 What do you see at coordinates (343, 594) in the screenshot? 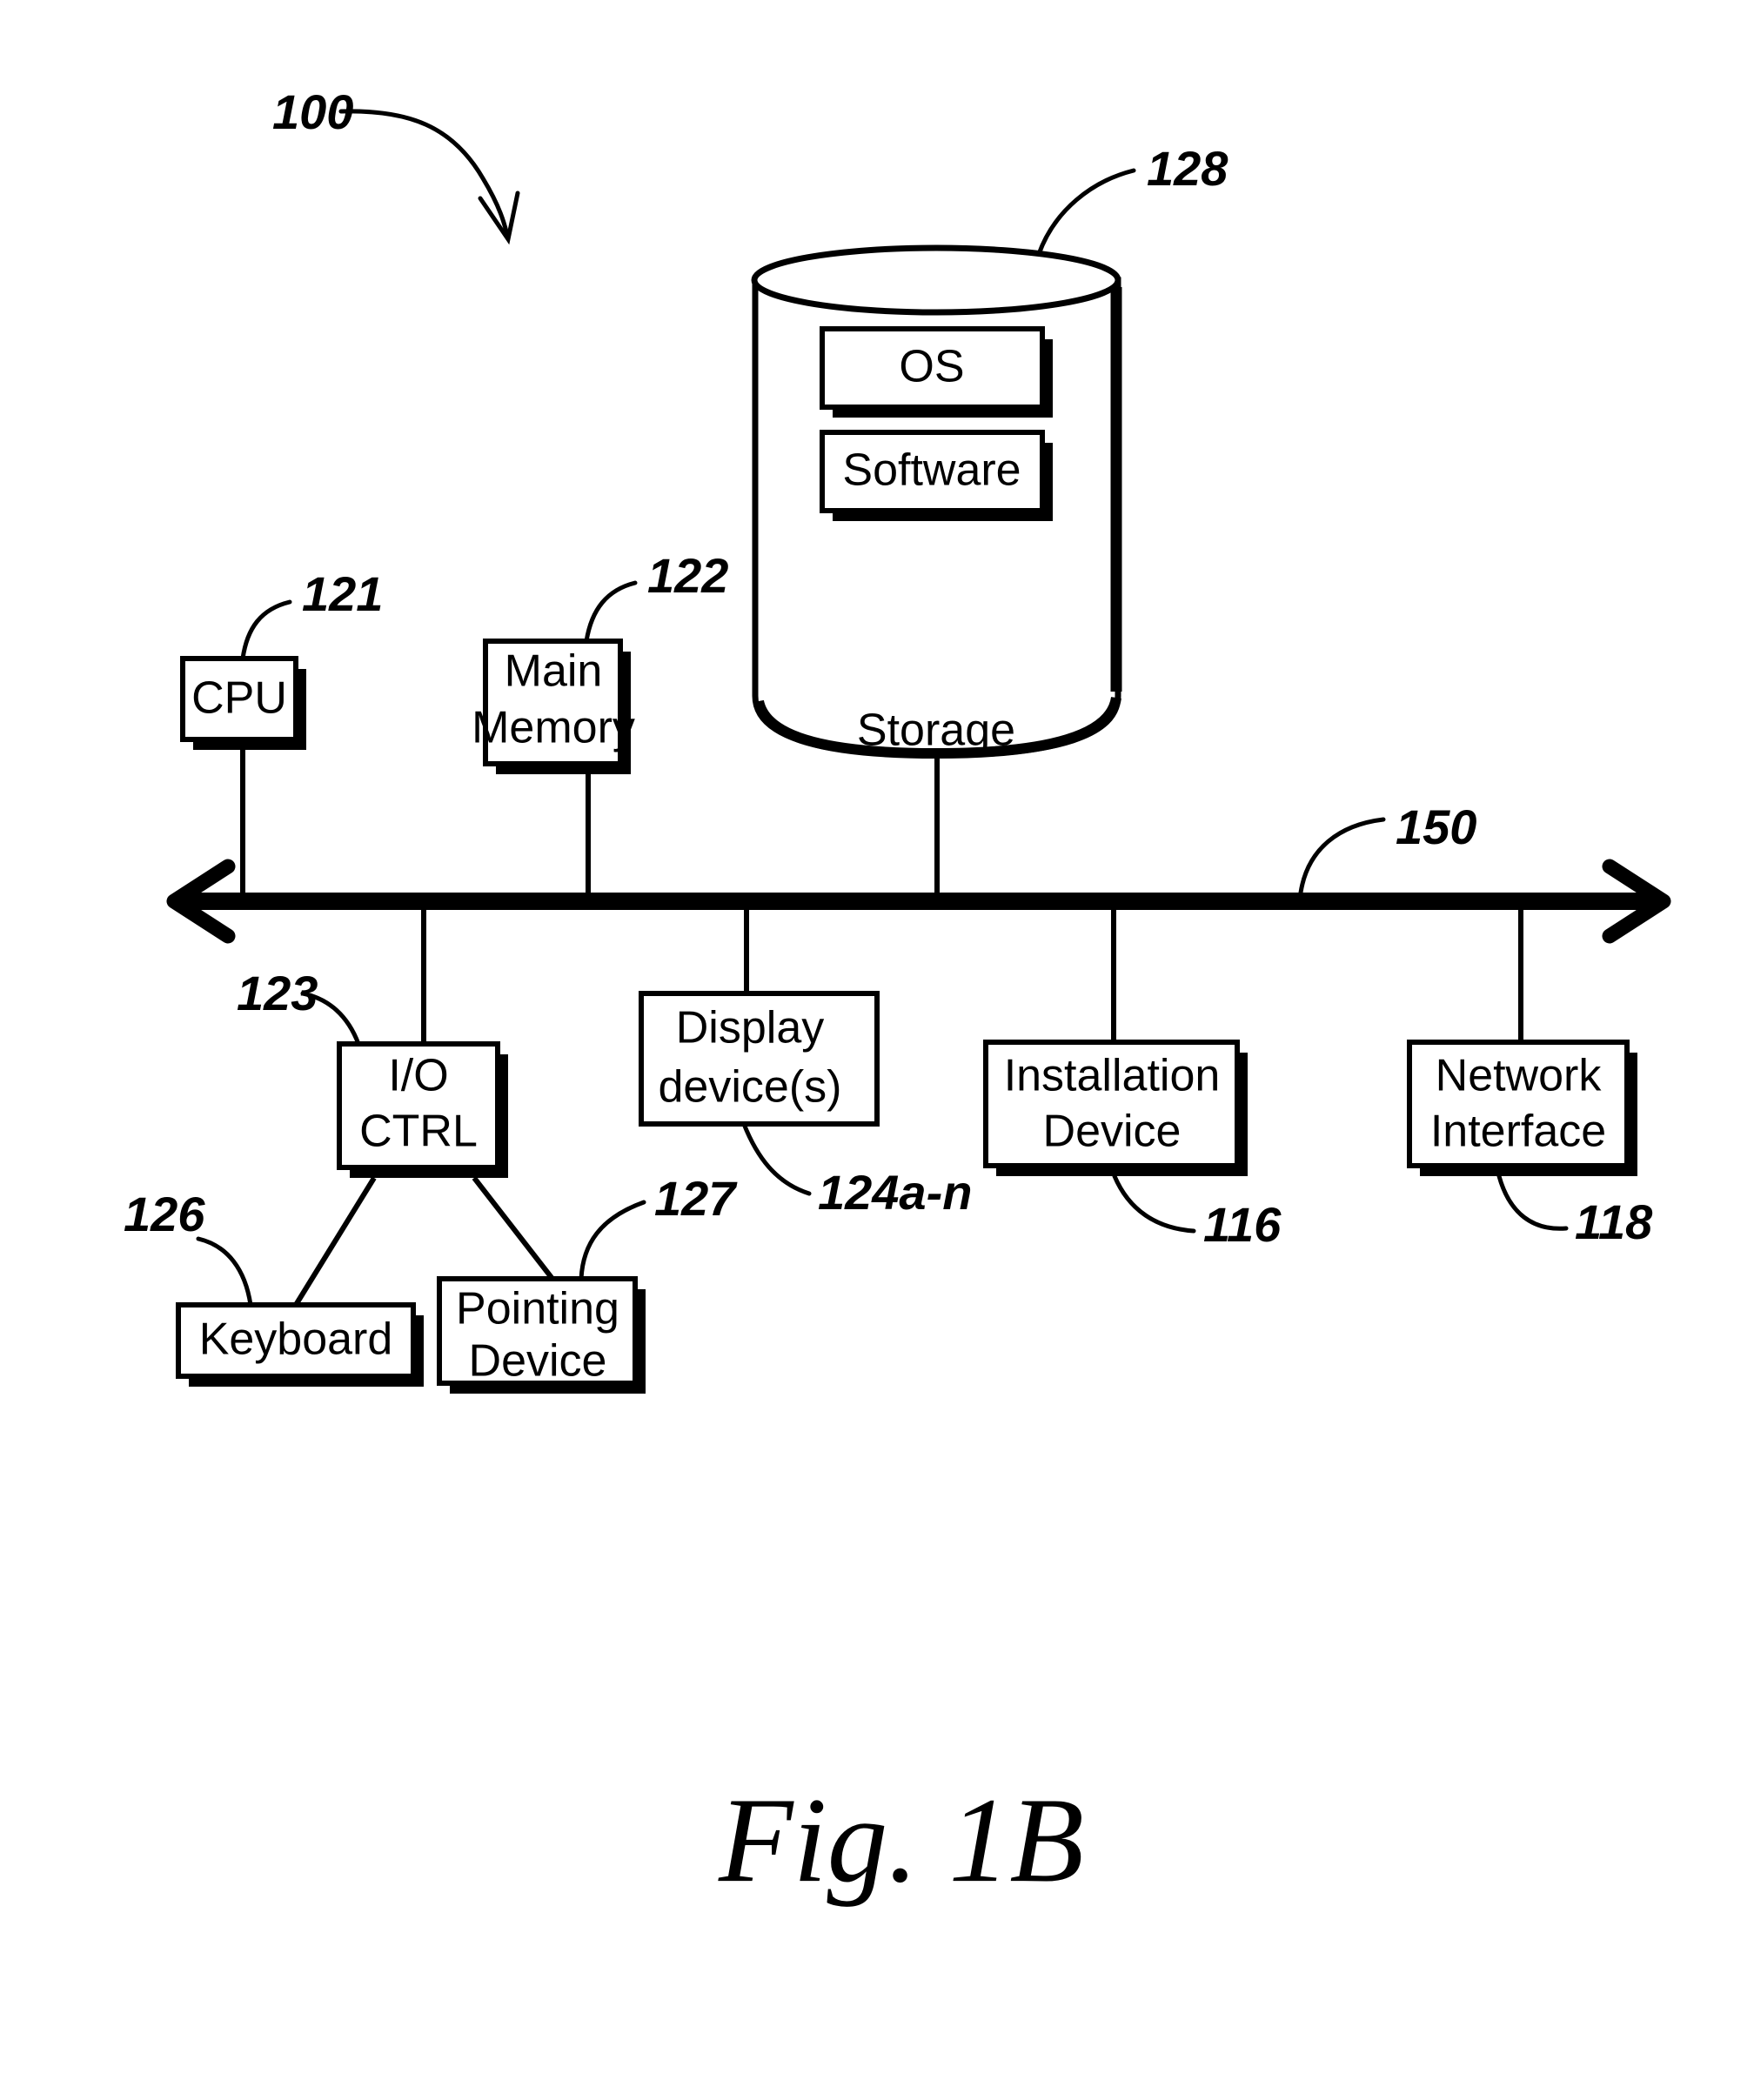
I see `ref-label-121: 121` at bounding box center [343, 594].